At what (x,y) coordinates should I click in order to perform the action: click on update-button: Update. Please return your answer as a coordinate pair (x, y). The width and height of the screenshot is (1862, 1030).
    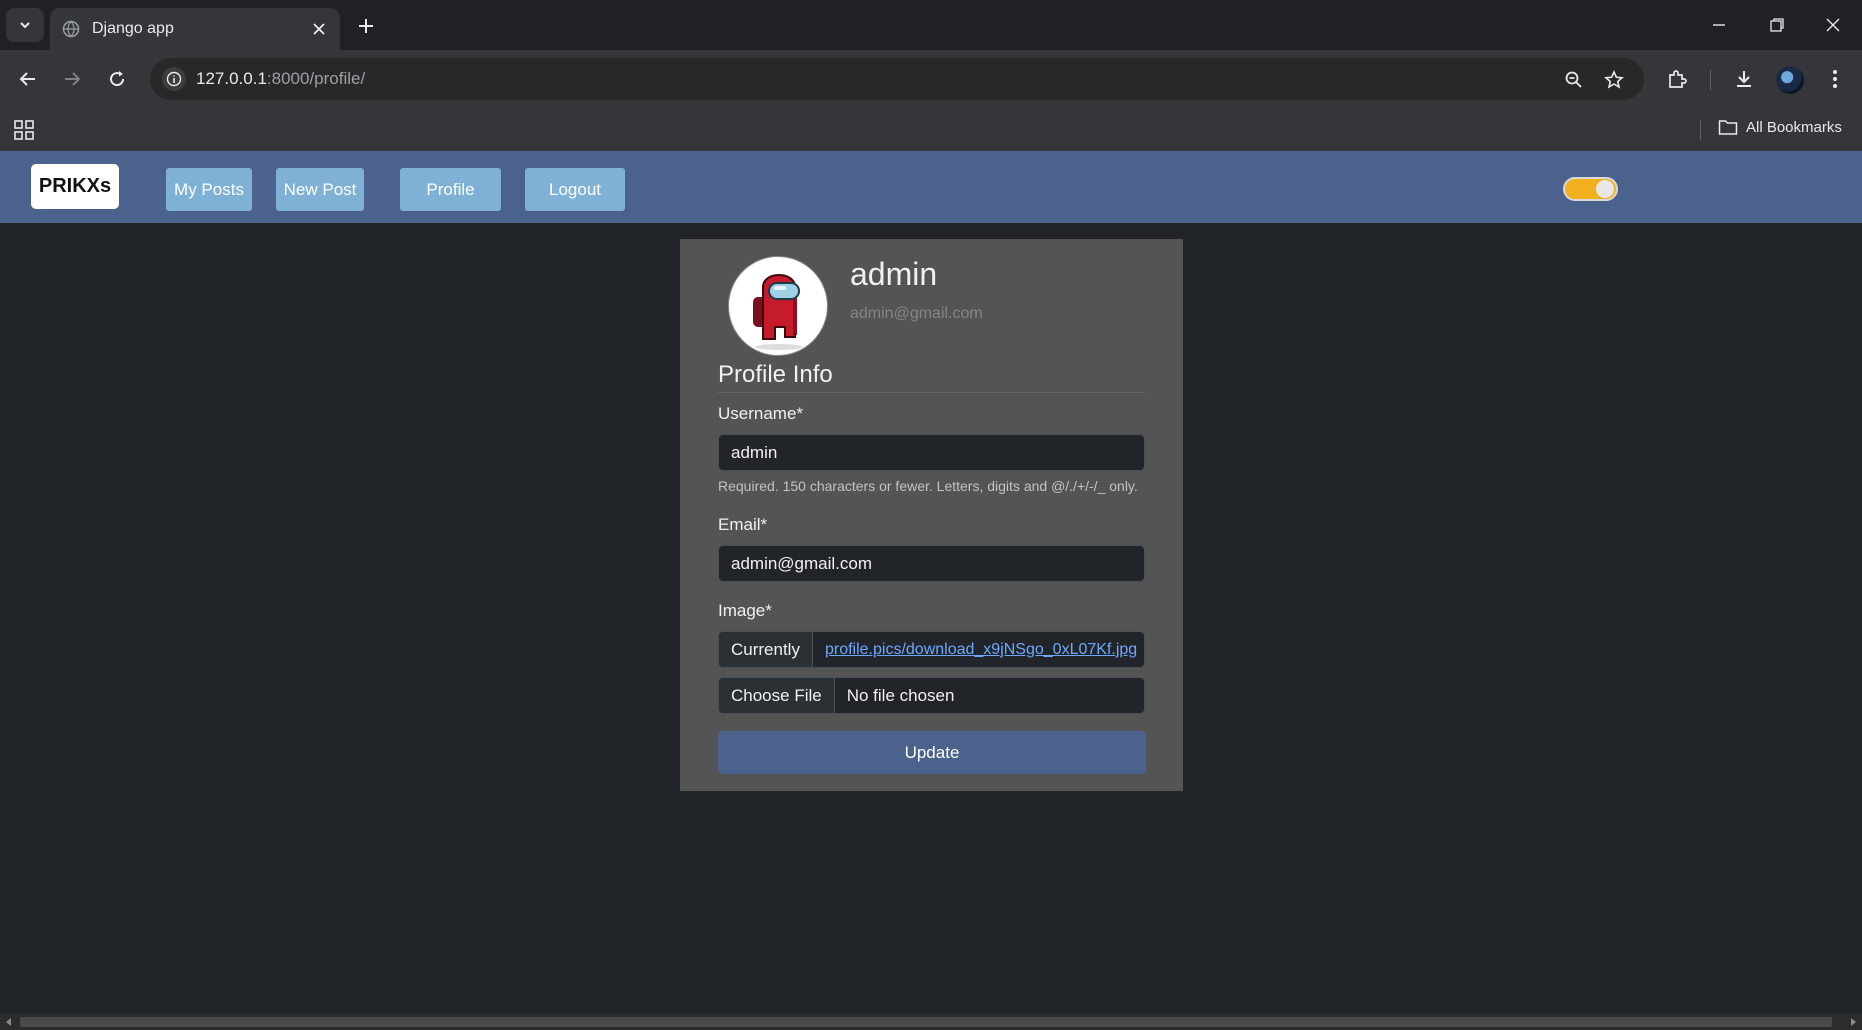
    Looking at the image, I should click on (932, 752).